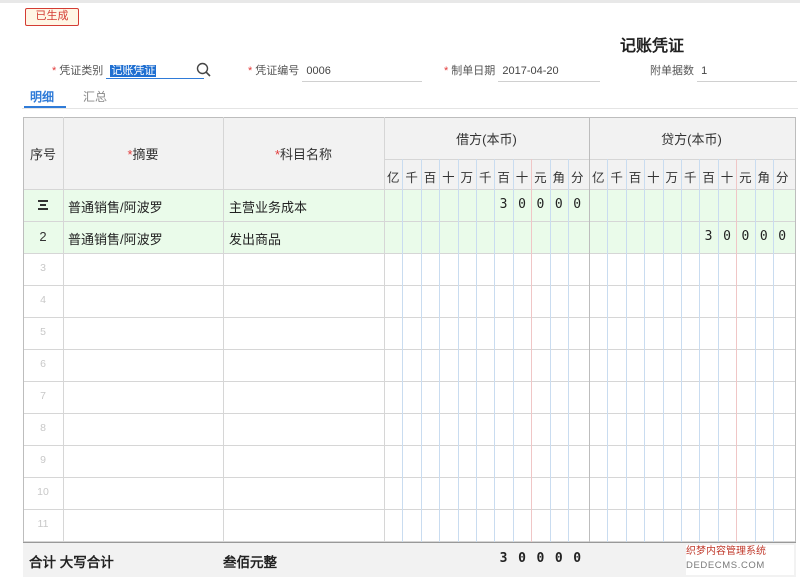 This screenshot has height=580, width=800. Describe the element at coordinates (473, 71) in the screenshot. I see `date-label: 制单日期` at that location.